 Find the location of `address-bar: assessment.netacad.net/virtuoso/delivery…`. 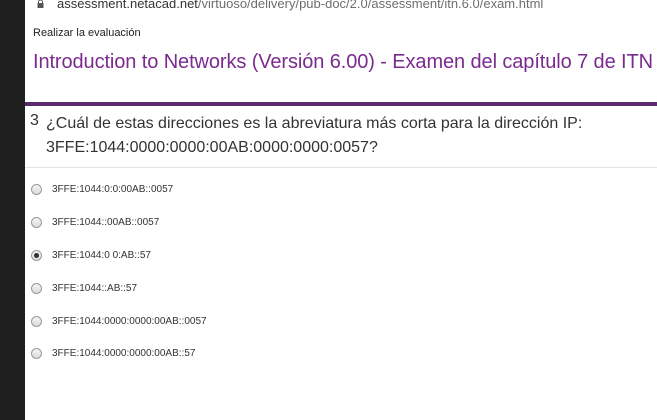

address-bar: assessment.netacad.net/virtuoso/delivery… is located at coordinates (341, 8).